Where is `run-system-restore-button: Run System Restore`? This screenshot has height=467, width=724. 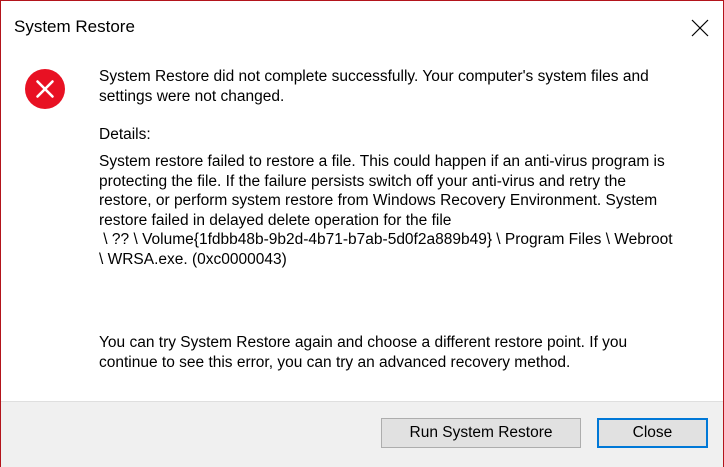
run-system-restore-button: Run System Restore is located at coordinates (481, 433).